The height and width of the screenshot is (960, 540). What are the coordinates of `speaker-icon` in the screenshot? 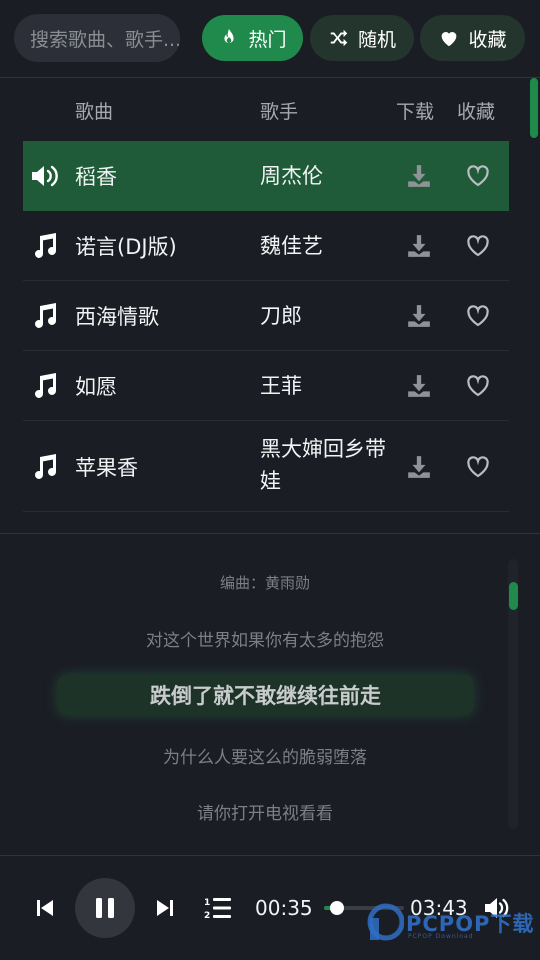 It's located at (45, 176).